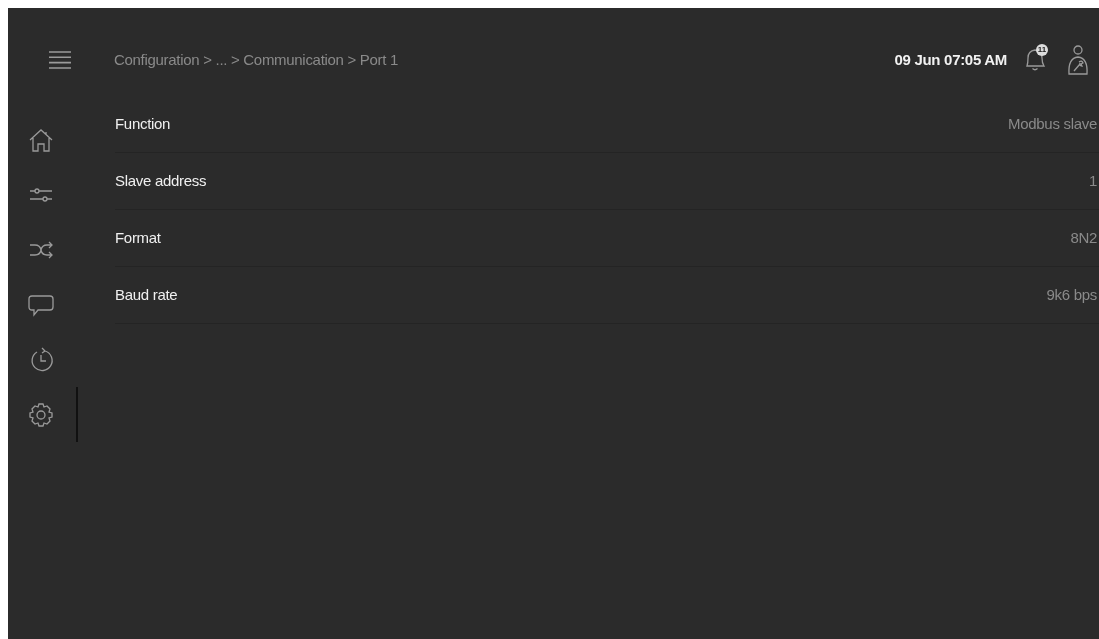 Image resolution: width=1099 pixels, height=639 pixels. Describe the element at coordinates (1092, 181) in the screenshot. I see `setting-value: 1` at that location.